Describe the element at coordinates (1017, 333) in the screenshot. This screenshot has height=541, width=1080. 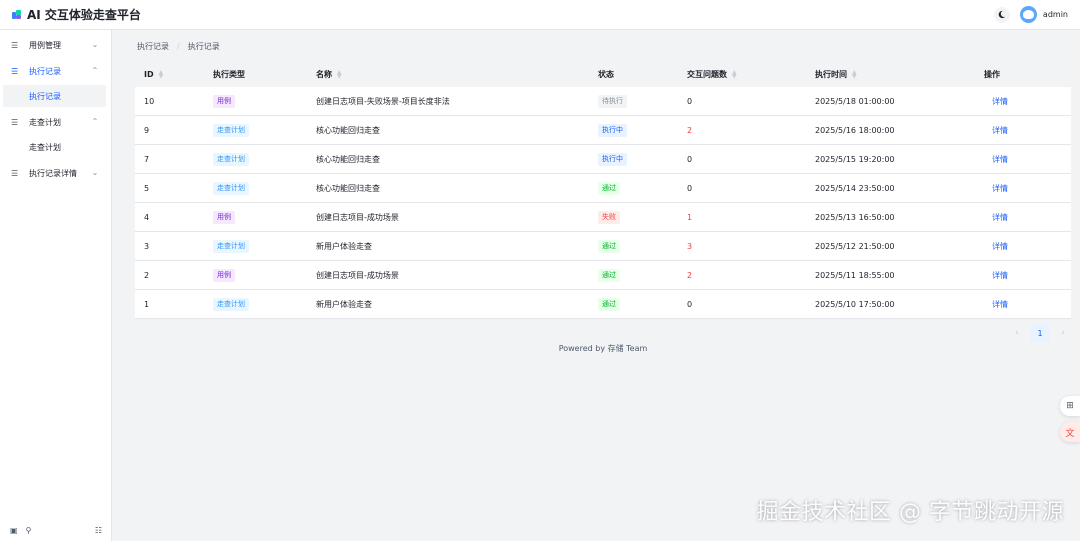
I see `prev-page-icon: ‹` at that location.